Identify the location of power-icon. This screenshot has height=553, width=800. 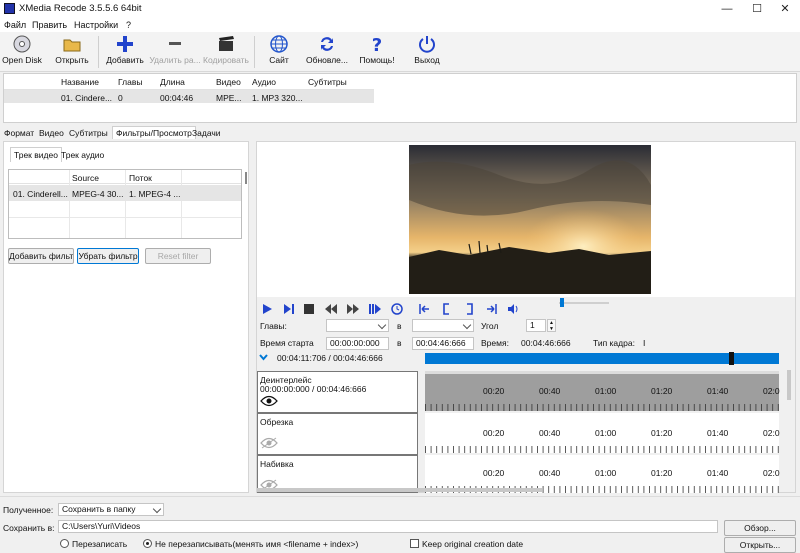
(427, 44).